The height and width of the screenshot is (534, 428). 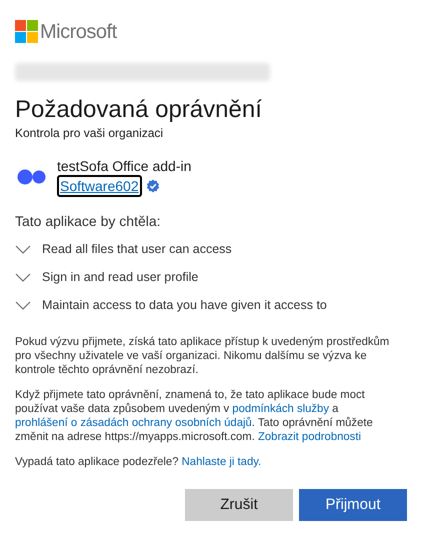 I want to click on permissions-heading: Tato aplikace by chtěla:, so click(x=88, y=221).